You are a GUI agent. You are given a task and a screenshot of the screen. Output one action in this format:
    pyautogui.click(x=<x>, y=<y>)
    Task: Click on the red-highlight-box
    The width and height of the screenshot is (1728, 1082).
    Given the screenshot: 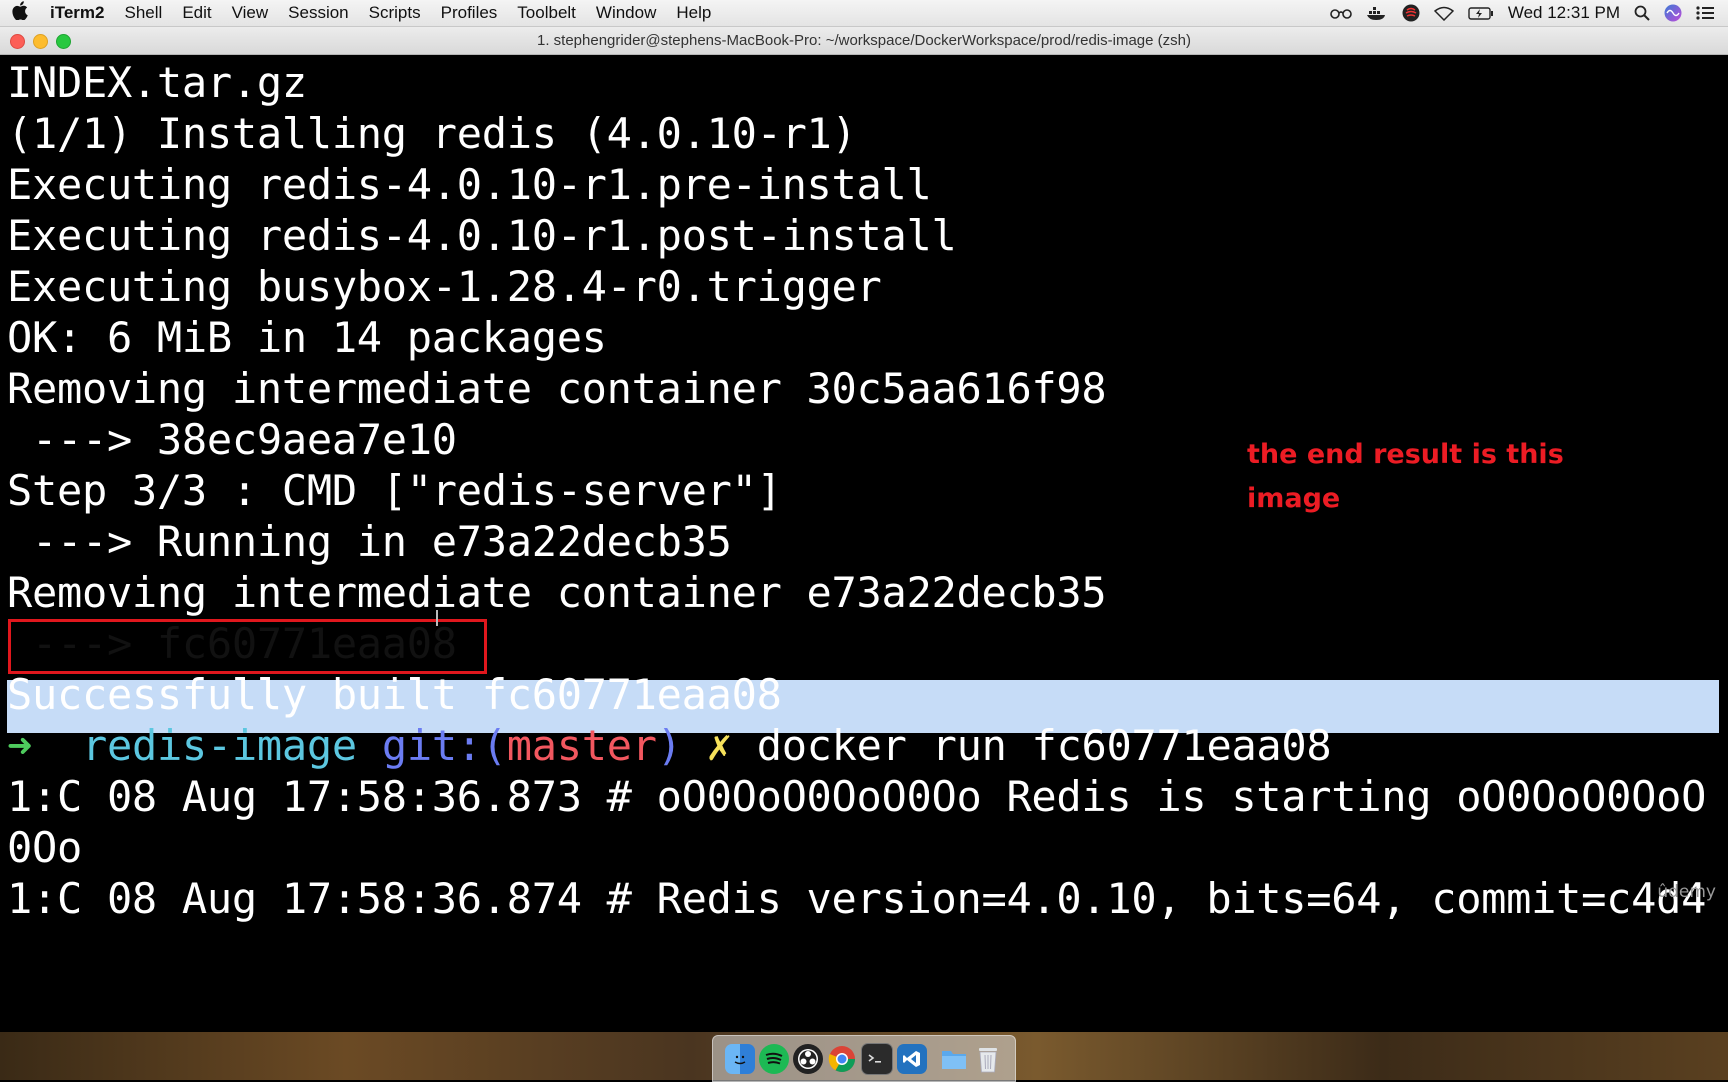 What is the action you would take?
    pyautogui.click(x=247, y=646)
    